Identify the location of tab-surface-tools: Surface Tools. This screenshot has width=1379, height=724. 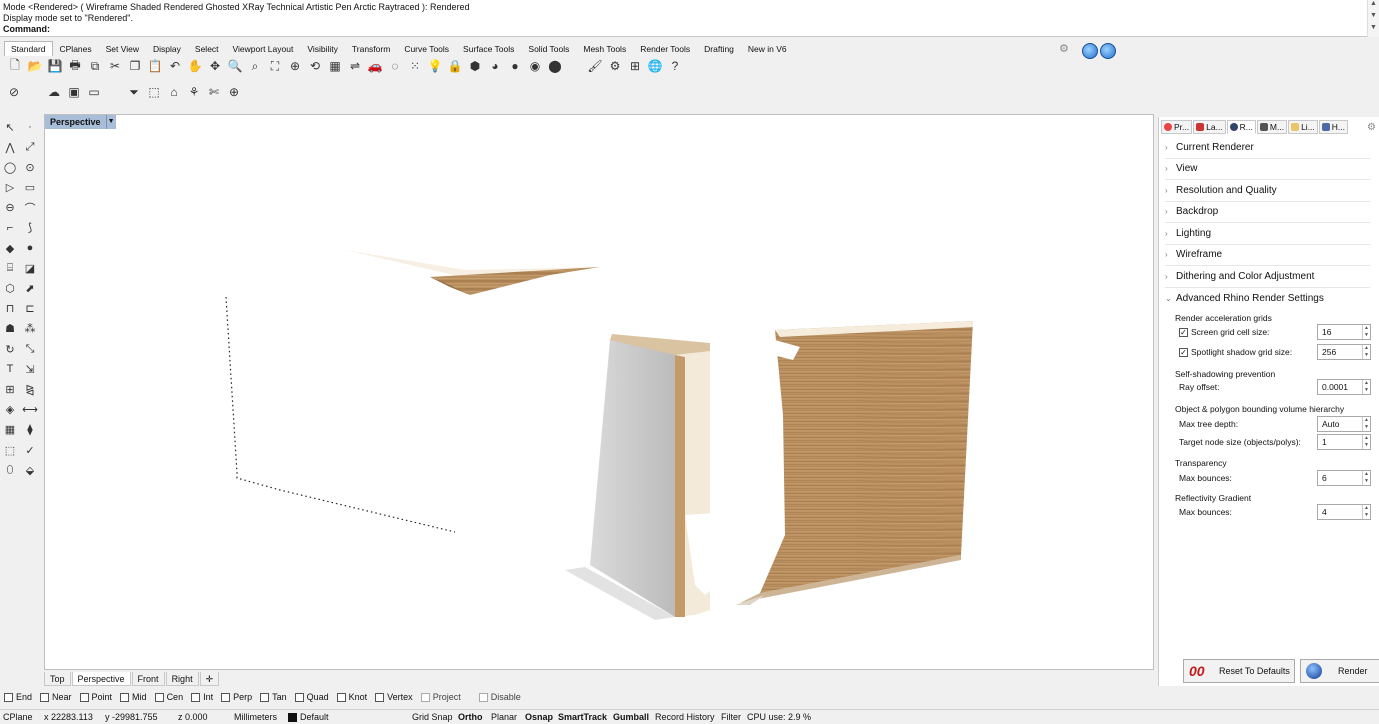
(488, 48).